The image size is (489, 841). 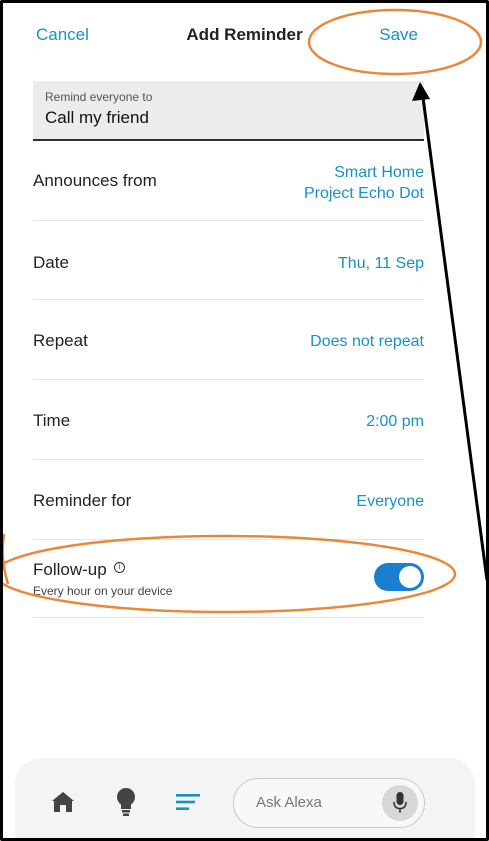 What do you see at coordinates (52, 420) in the screenshot?
I see `time-label: Time` at bounding box center [52, 420].